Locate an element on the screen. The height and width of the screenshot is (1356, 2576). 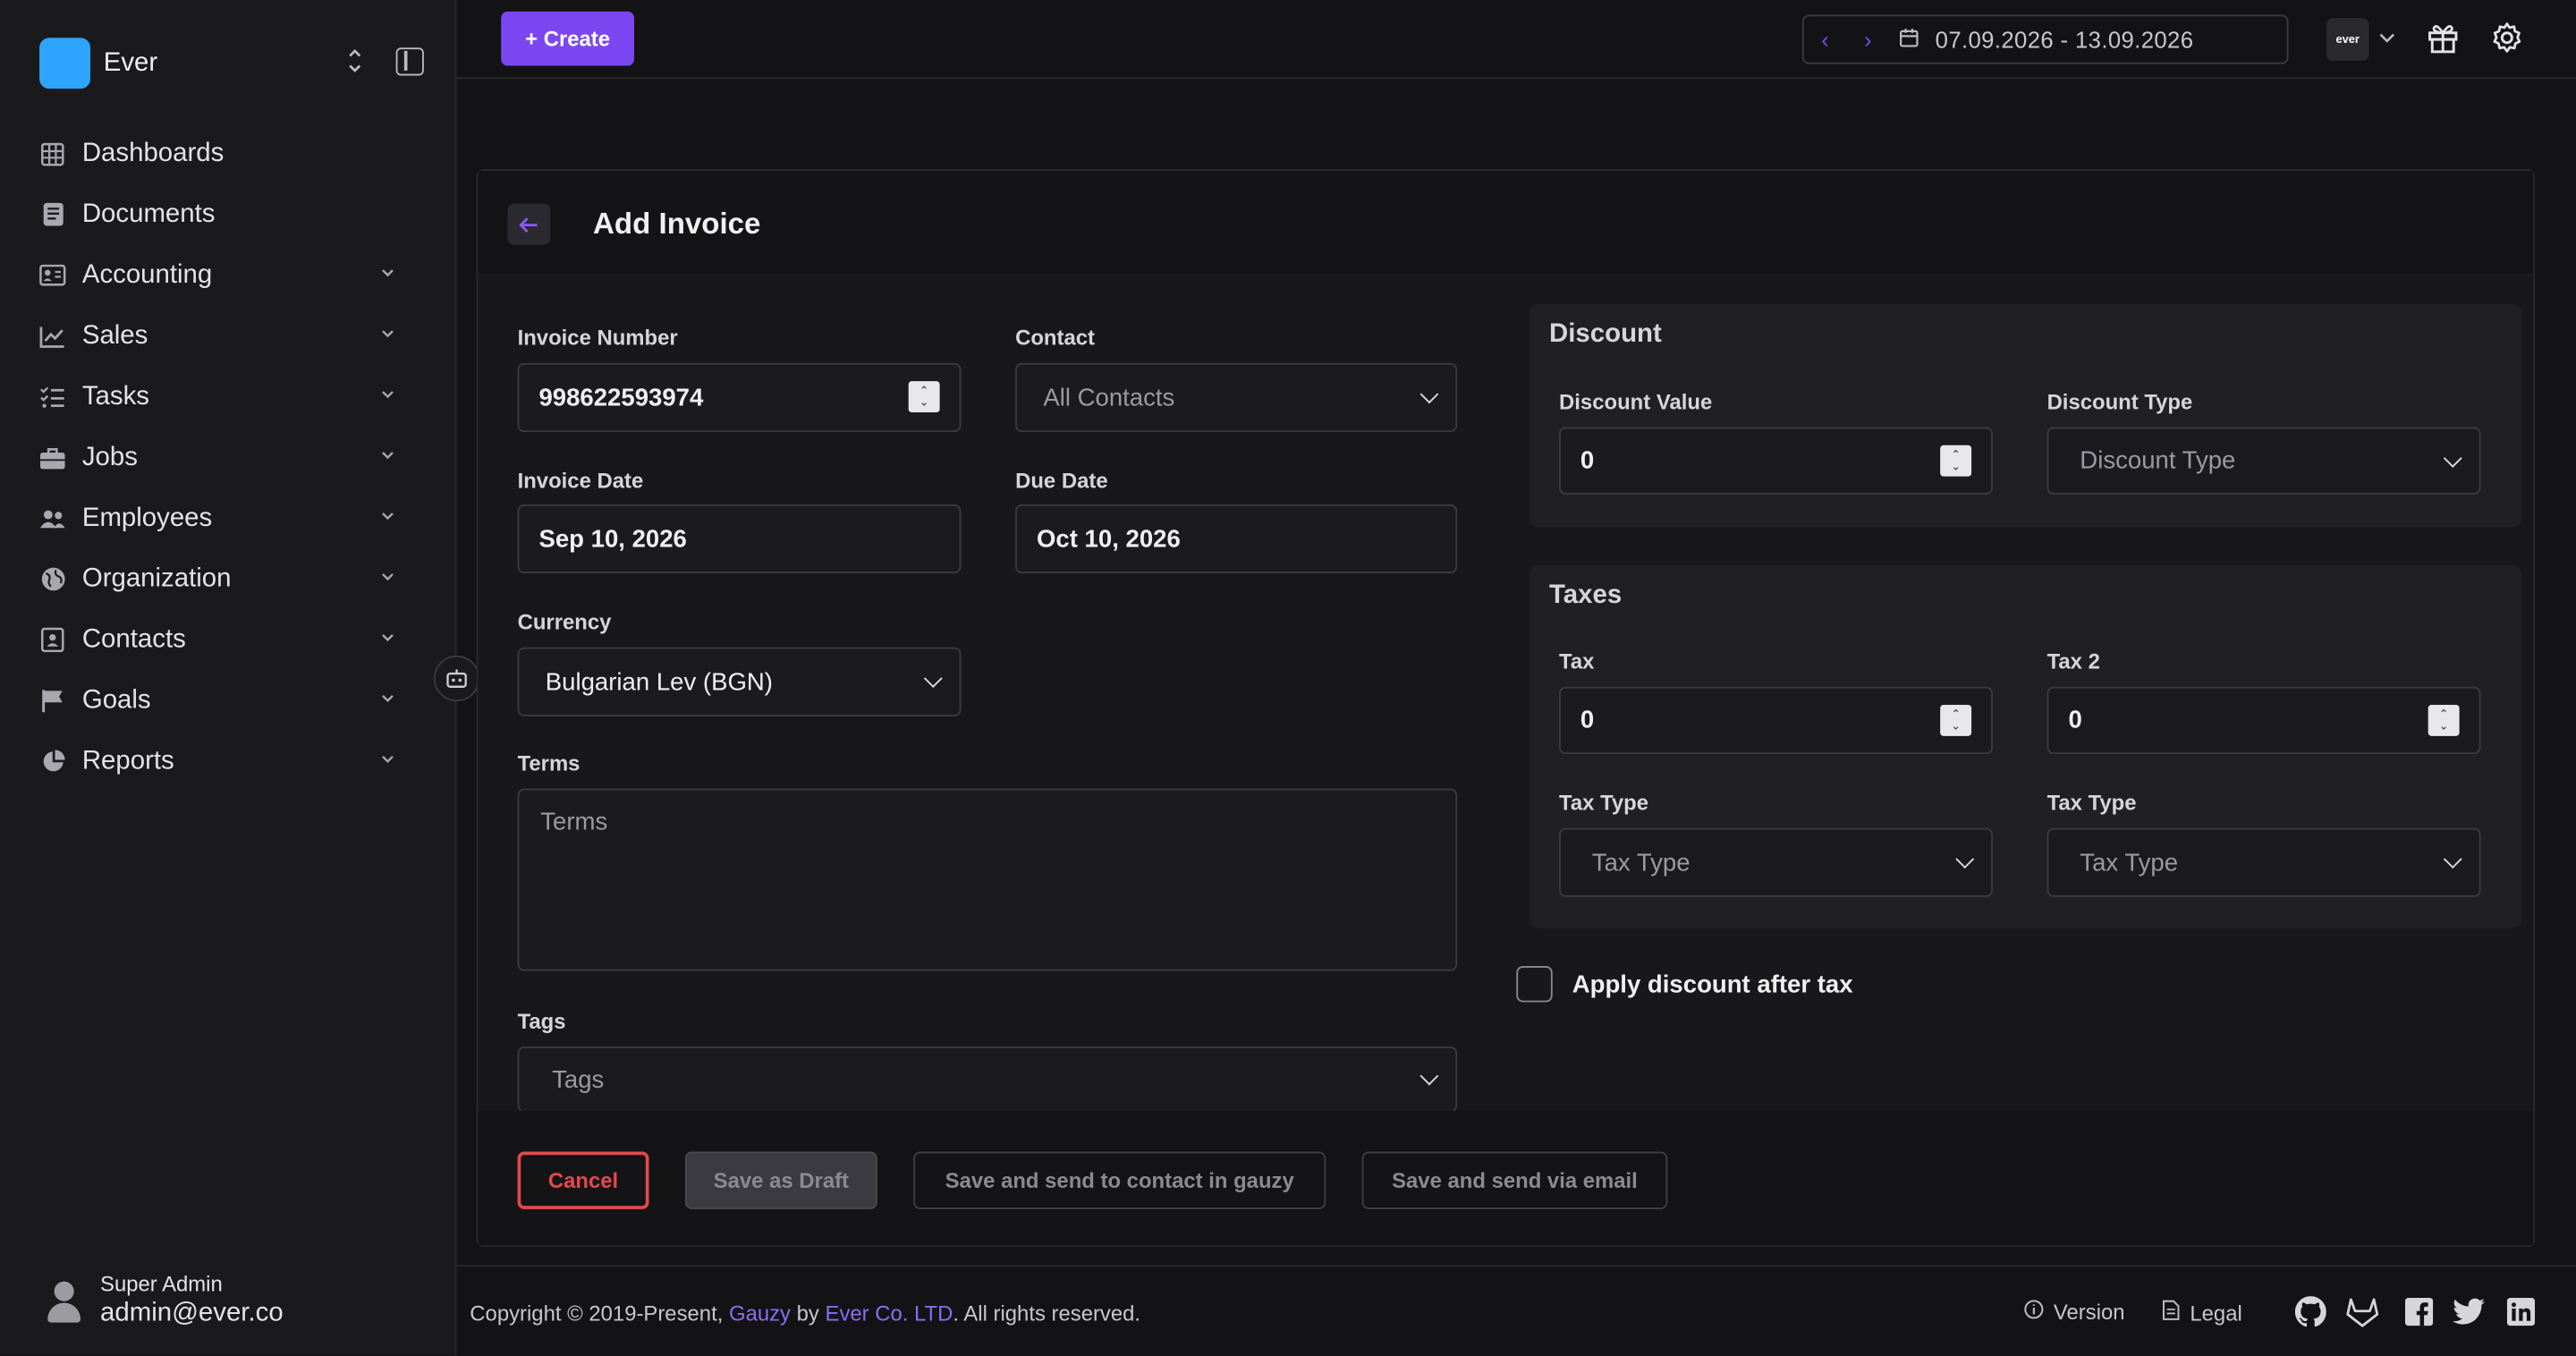
gift-icon is located at coordinates (2443, 37).